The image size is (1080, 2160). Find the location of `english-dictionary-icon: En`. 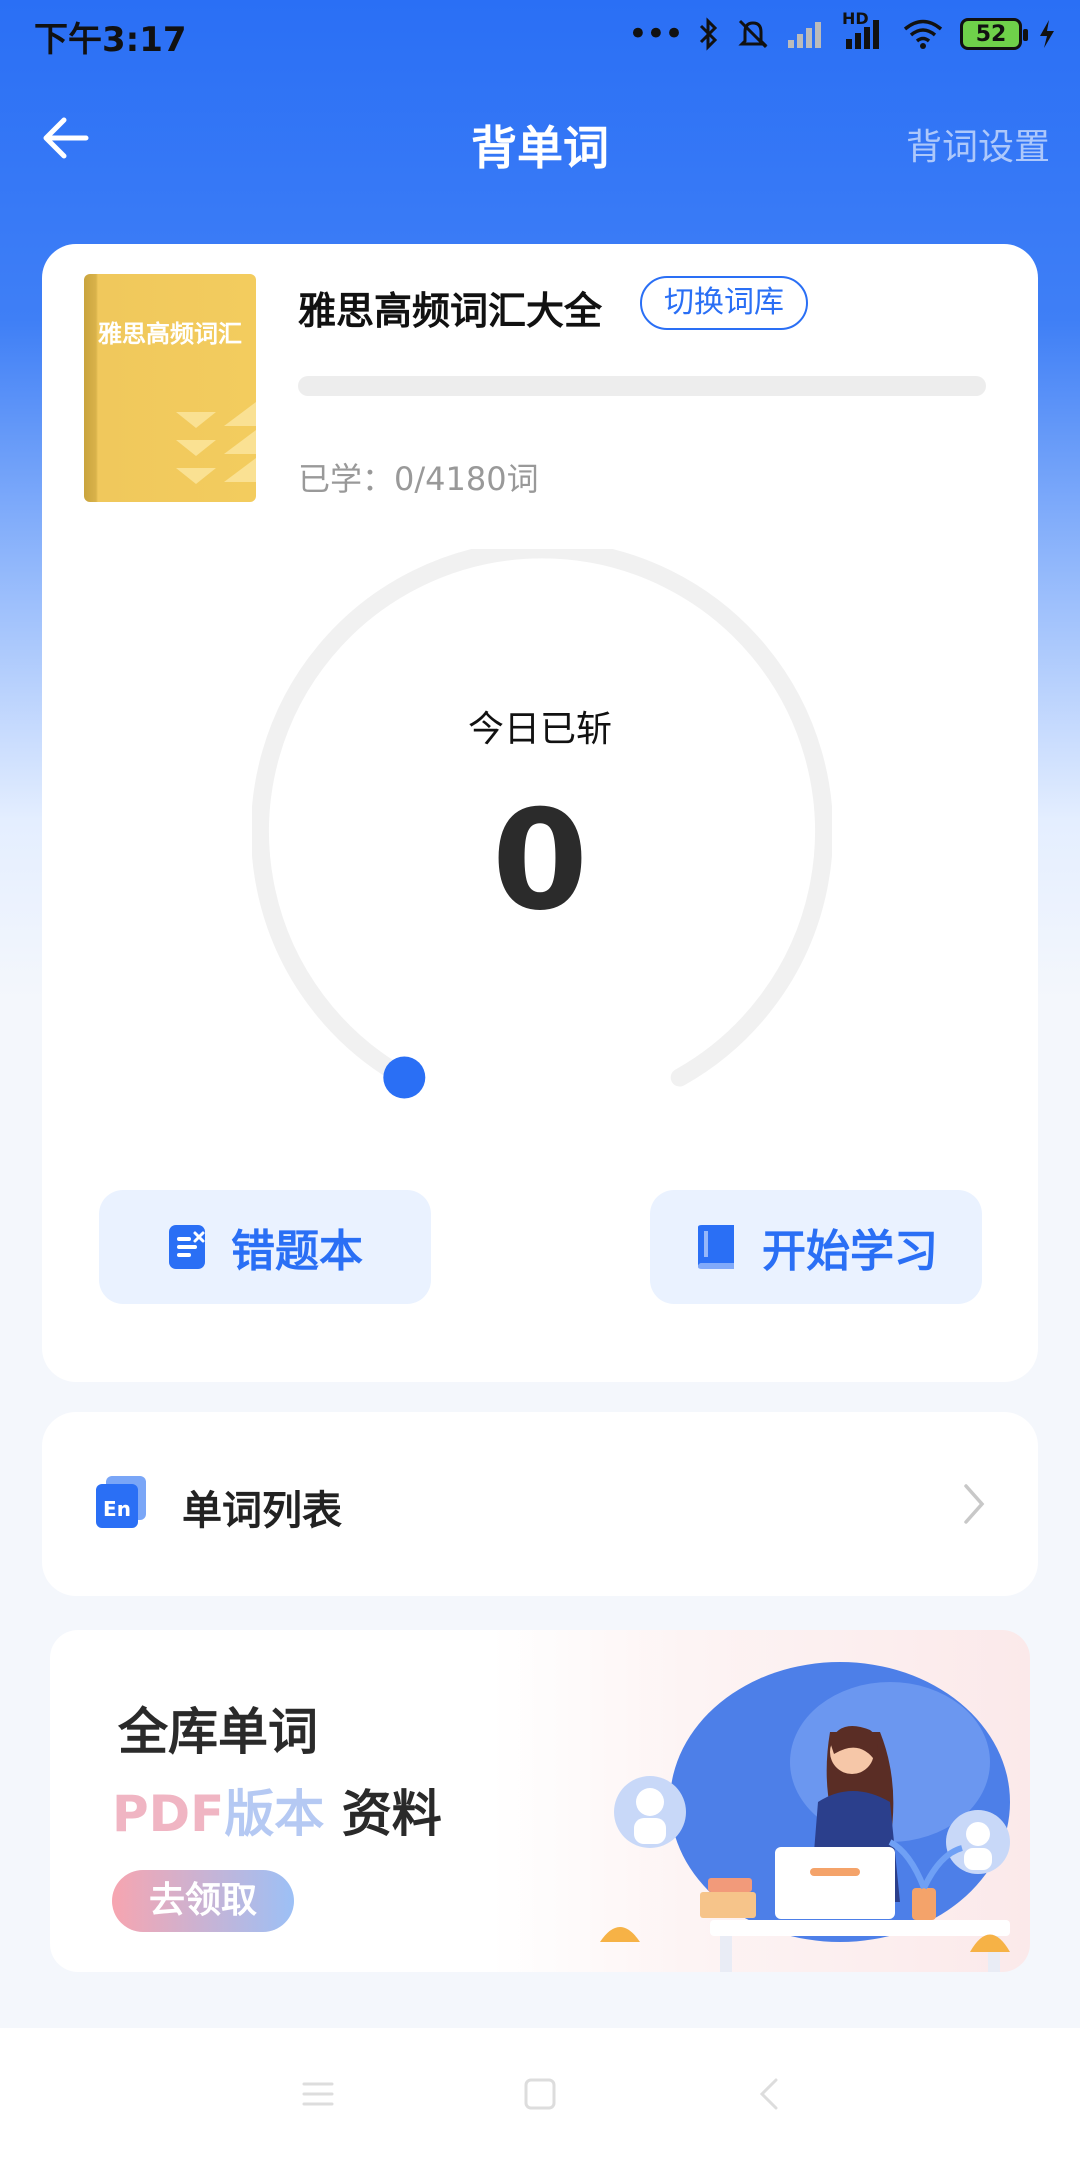

english-dictionary-icon: En is located at coordinates (121, 1502).